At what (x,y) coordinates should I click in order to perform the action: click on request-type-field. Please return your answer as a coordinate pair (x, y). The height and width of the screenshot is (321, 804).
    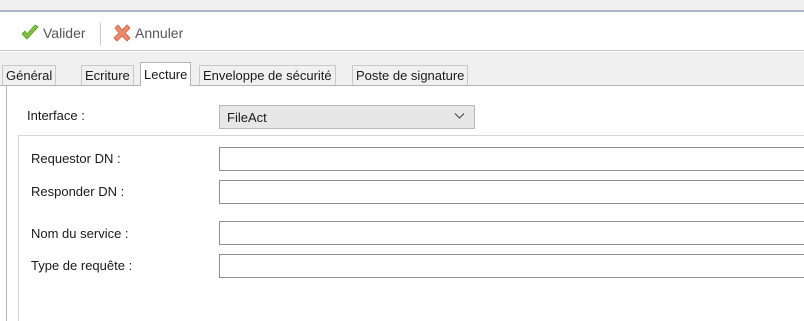
    Looking at the image, I should click on (511, 266).